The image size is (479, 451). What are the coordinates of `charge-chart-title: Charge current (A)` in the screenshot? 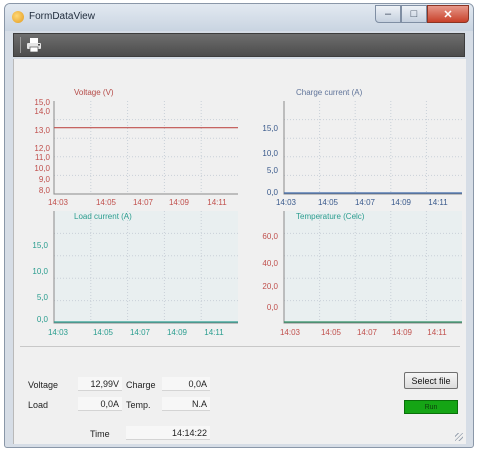 It's located at (329, 92).